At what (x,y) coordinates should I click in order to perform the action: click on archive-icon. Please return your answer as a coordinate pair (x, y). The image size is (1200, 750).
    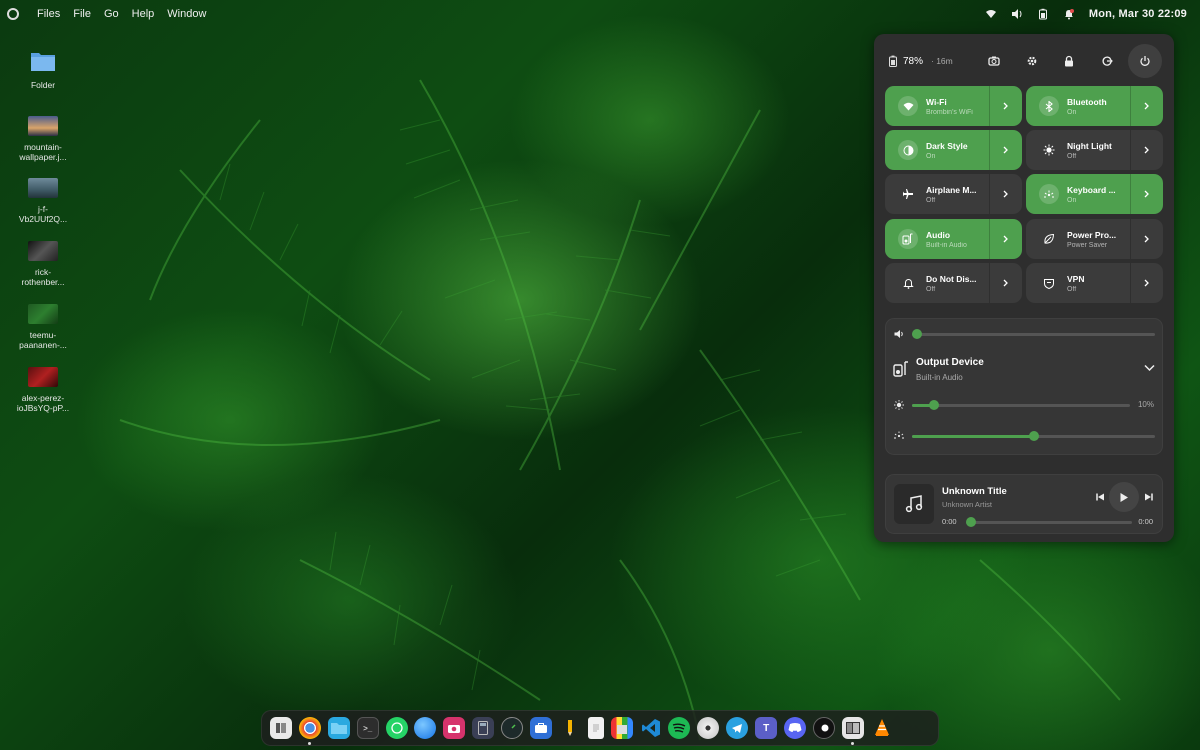
    Looking at the image, I should click on (621, 729).